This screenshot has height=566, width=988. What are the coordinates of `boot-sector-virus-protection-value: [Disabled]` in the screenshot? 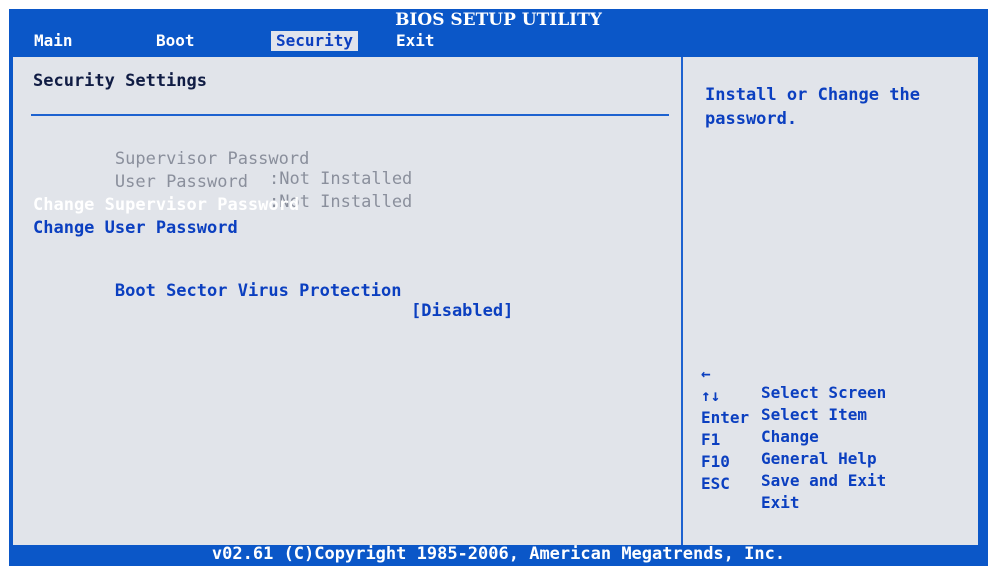 It's located at (462, 311).